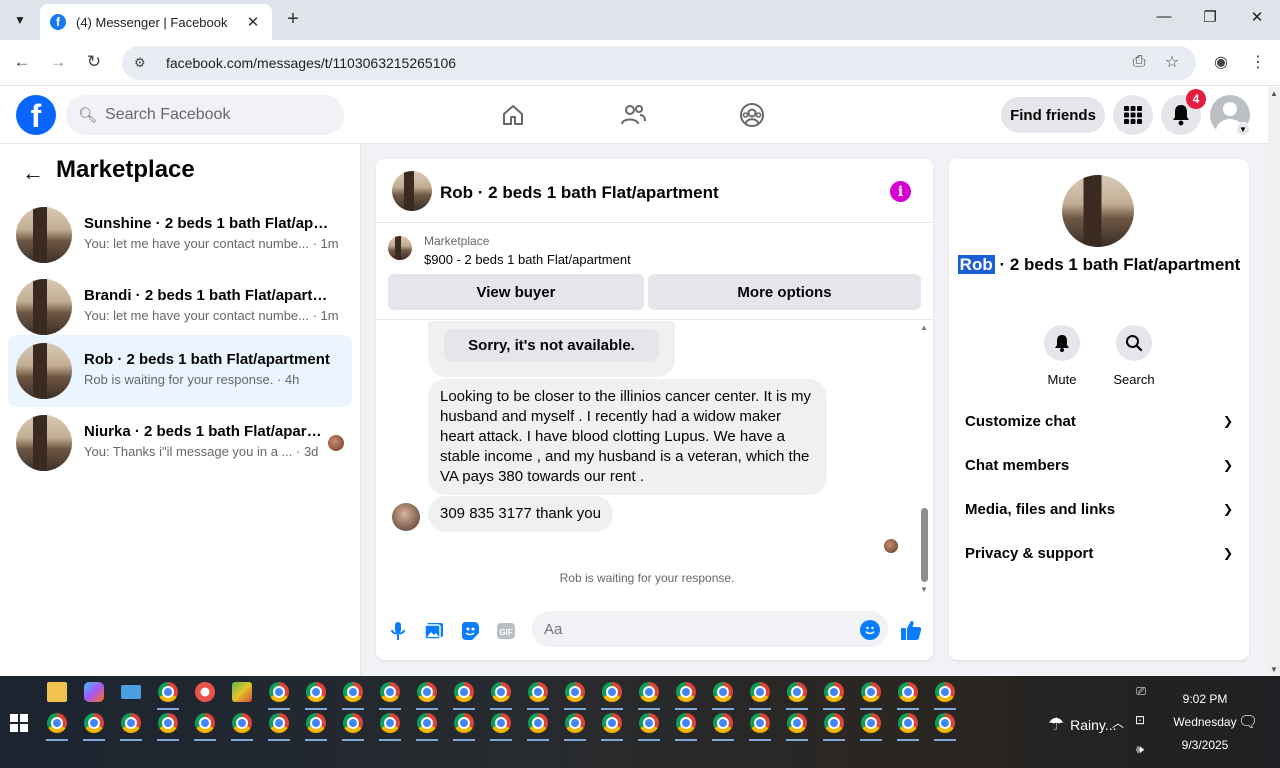 Image resolution: width=1280 pixels, height=768 pixels. Describe the element at coordinates (94, 62) in the screenshot. I see `reload-icon: ↻` at that location.